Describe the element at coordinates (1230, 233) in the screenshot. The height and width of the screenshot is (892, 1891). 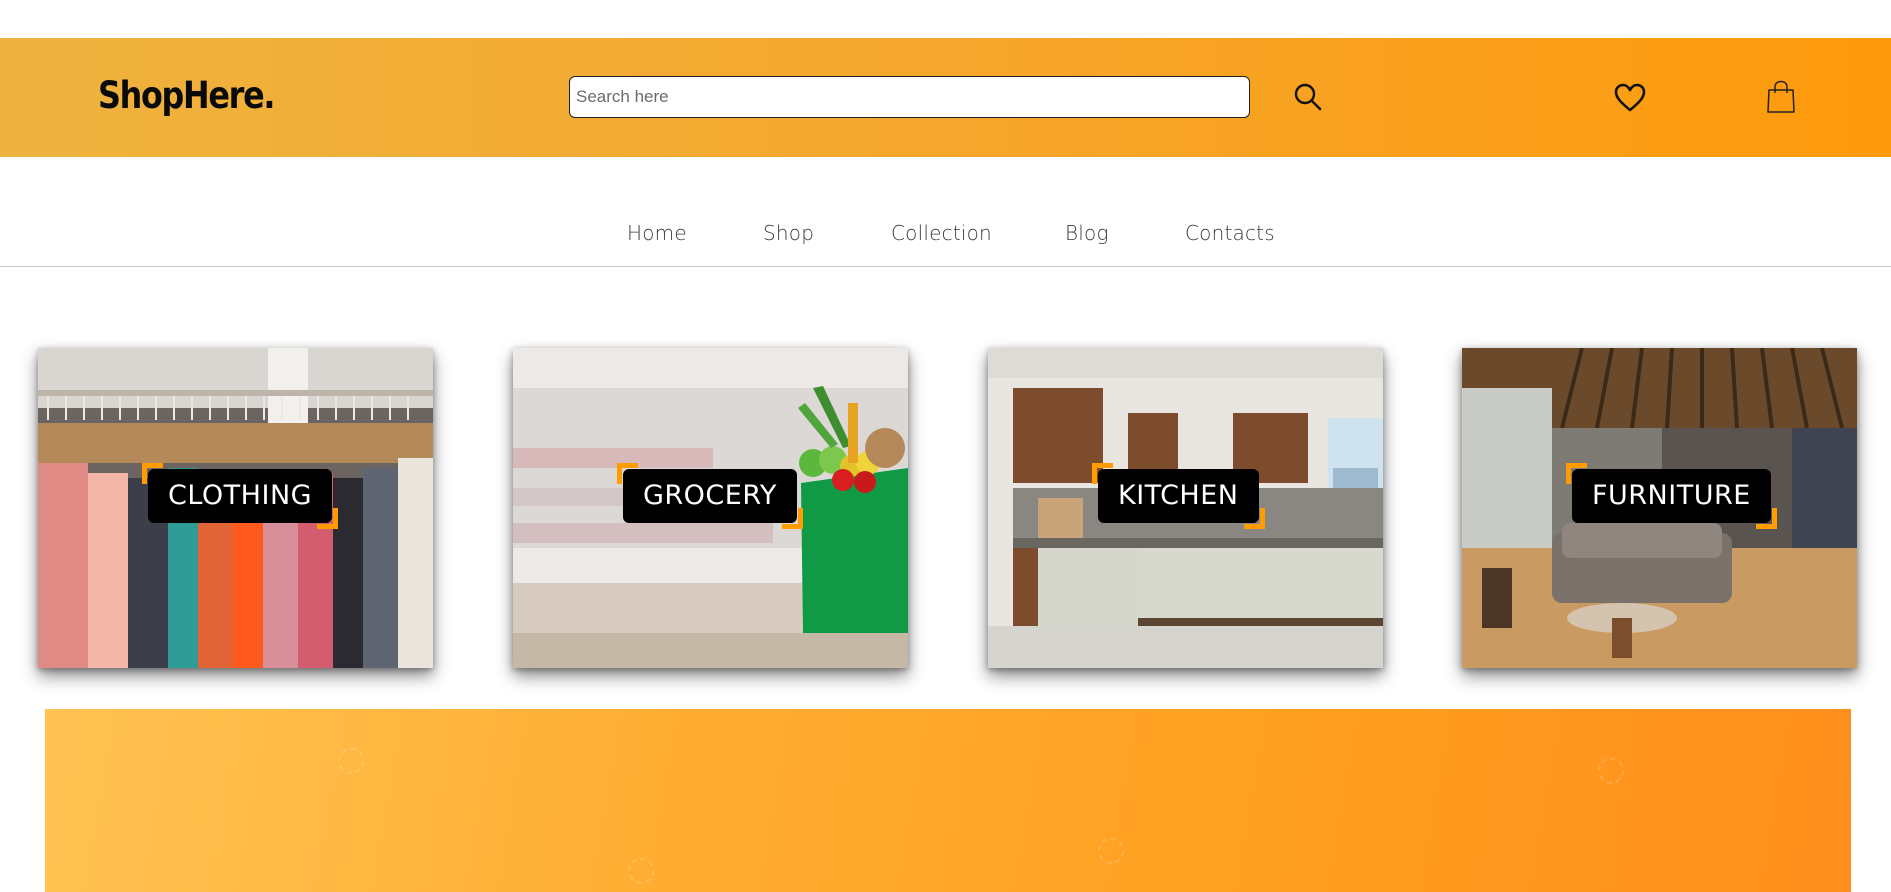
I see `nav-item-contacts: Contacts` at that location.